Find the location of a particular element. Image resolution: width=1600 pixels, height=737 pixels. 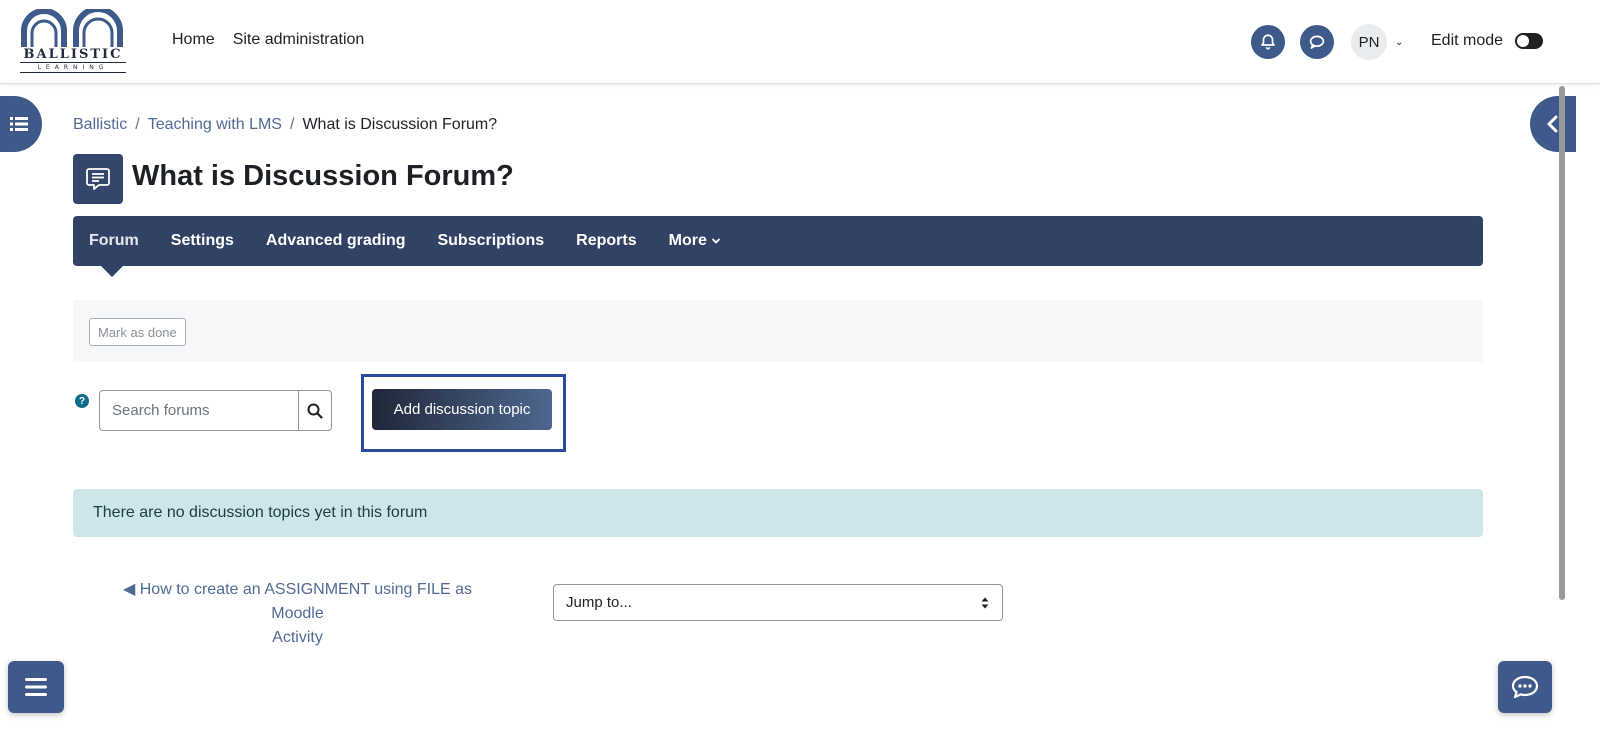

search-icon is located at coordinates (315, 411).